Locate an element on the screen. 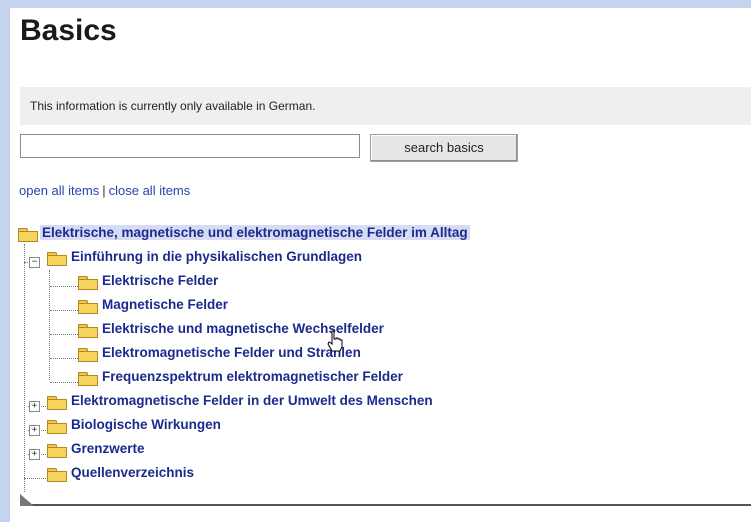  tree-item-label: Elektromagnetische Felder und Strahlen is located at coordinates (231, 352).